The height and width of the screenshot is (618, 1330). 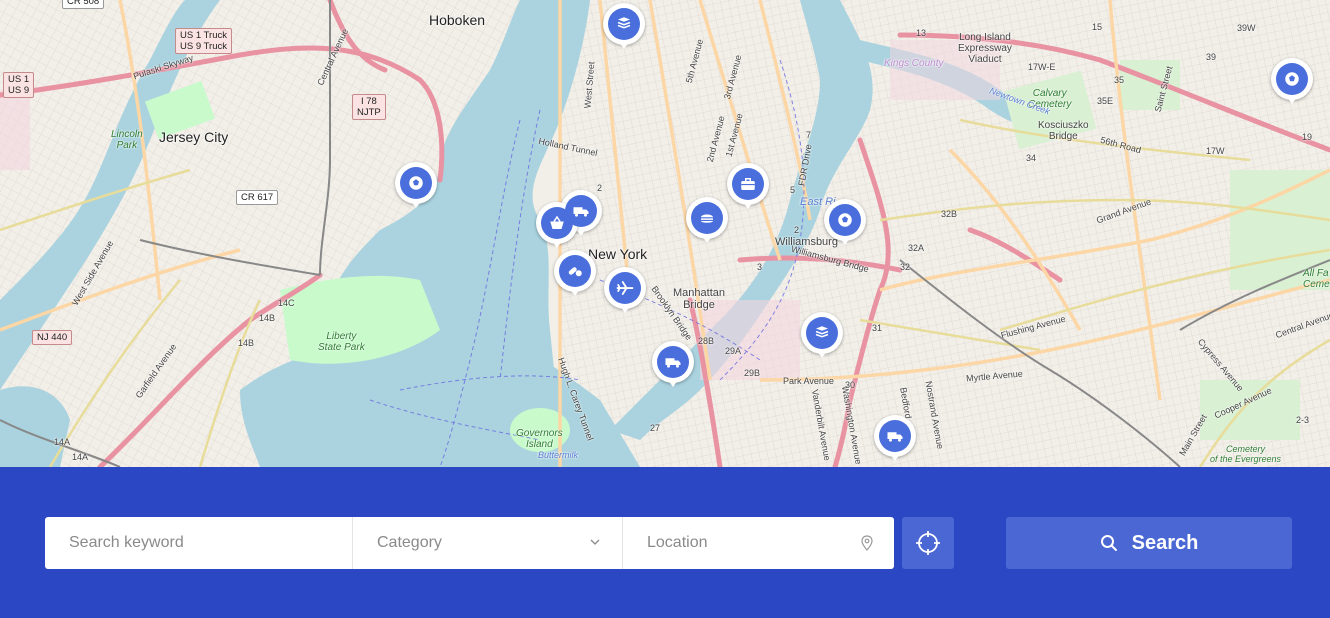 What do you see at coordinates (1105, 101) in the screenshot?
I see `route-number: 35E` at bounding box center [1105, 101].